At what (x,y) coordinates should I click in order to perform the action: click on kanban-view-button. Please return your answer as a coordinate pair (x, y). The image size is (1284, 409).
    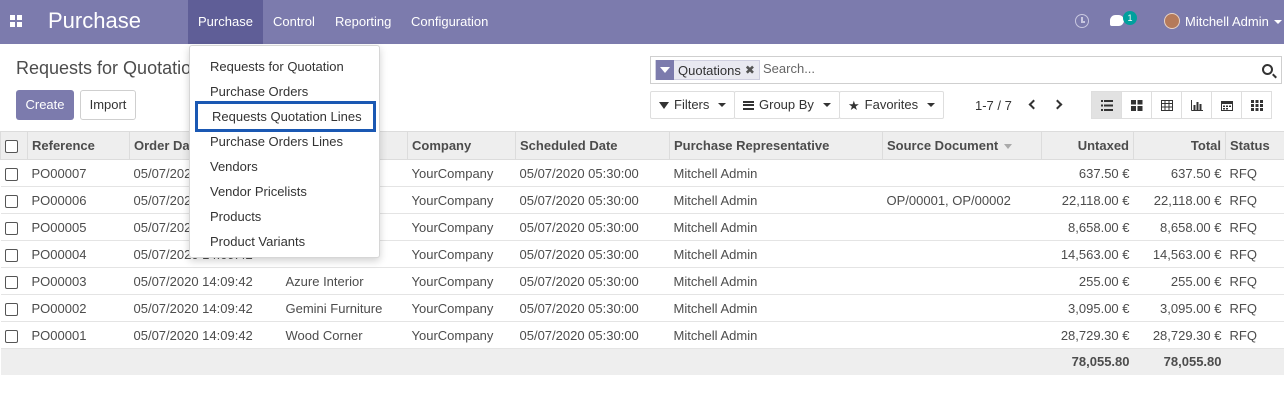
    Looking at the image, I should click on (1136, 105).